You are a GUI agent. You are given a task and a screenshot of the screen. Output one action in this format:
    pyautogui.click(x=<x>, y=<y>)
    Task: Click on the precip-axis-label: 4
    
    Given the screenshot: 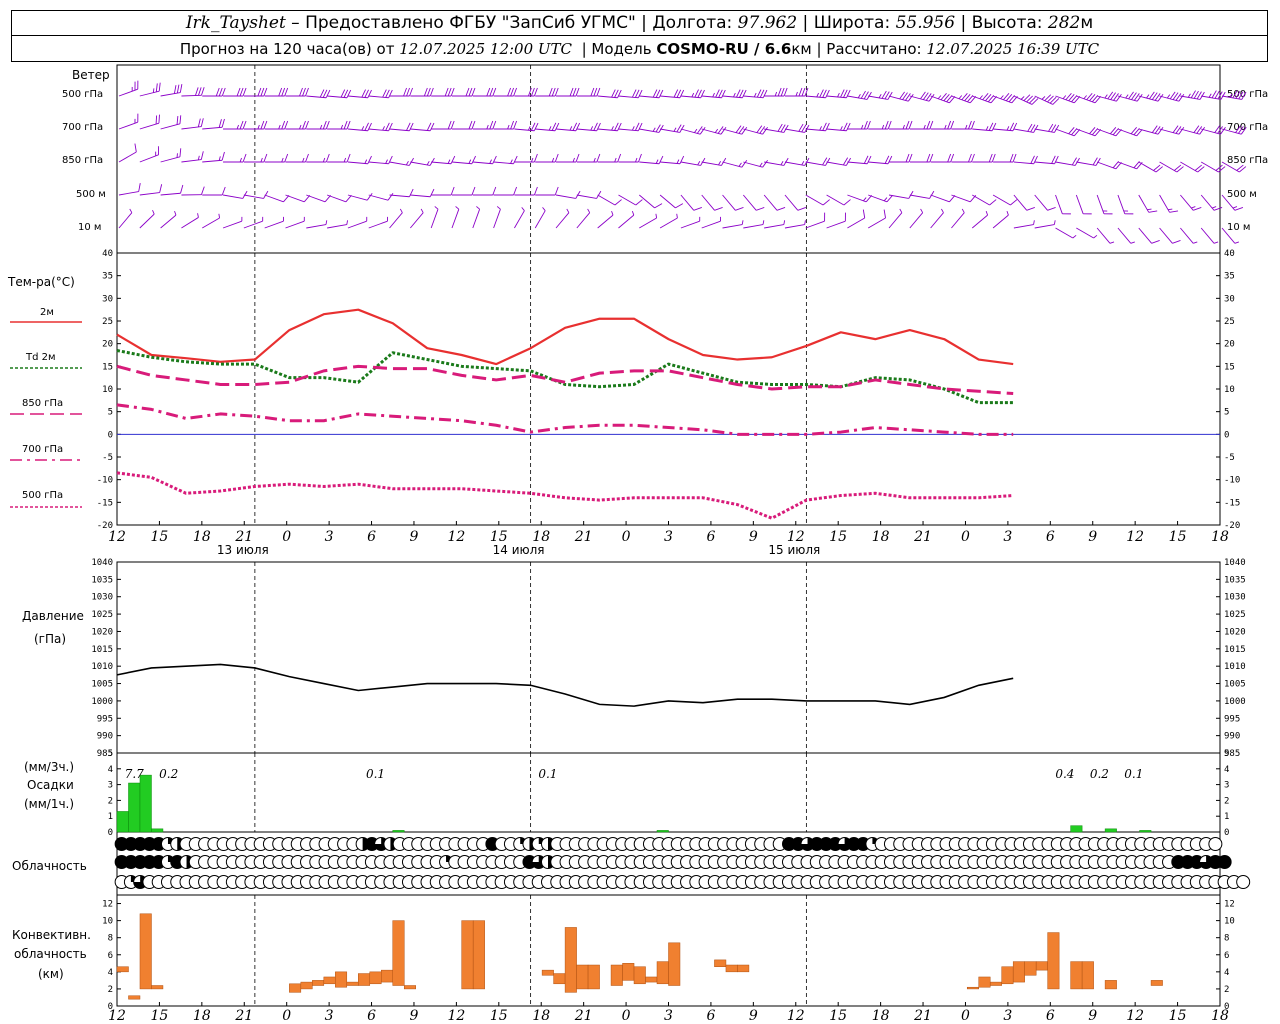 What is the action you would take?
    pyautogui.click(x=1226, y=770)
    